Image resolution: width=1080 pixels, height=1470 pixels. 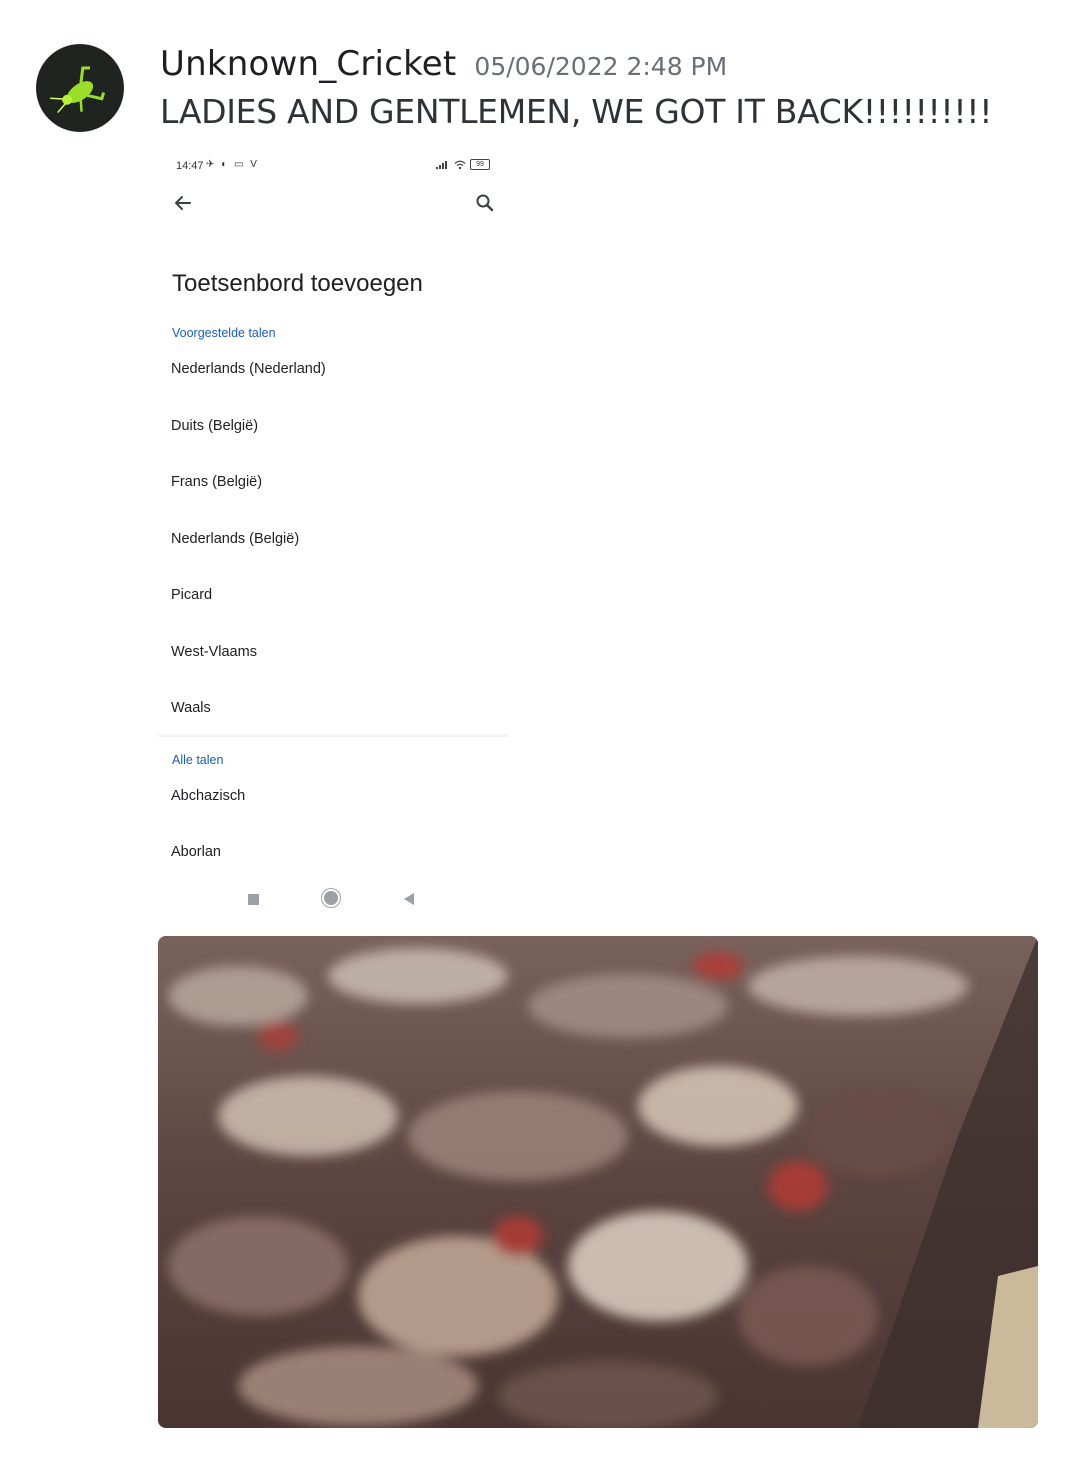 I want to click on section-label-suggested: Voorgestelde talen, so click(x=224, y=333).